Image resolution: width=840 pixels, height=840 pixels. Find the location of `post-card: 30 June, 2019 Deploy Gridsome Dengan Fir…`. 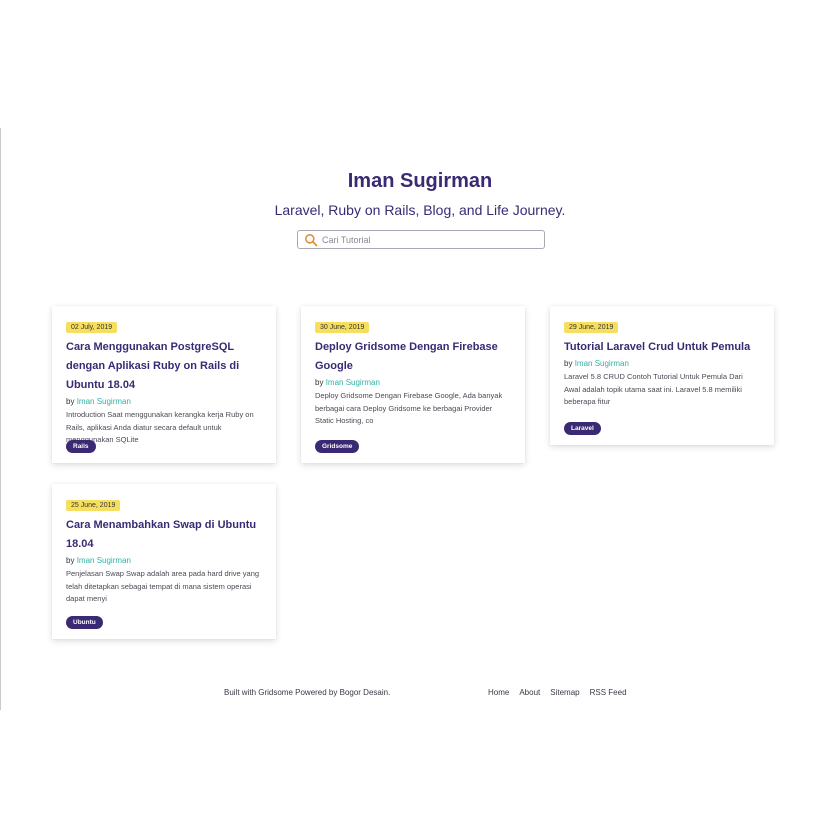

post-card: 30 June, 2019 Deploy Gridsome Dengan Fir… is located at coordinates (413, 384).